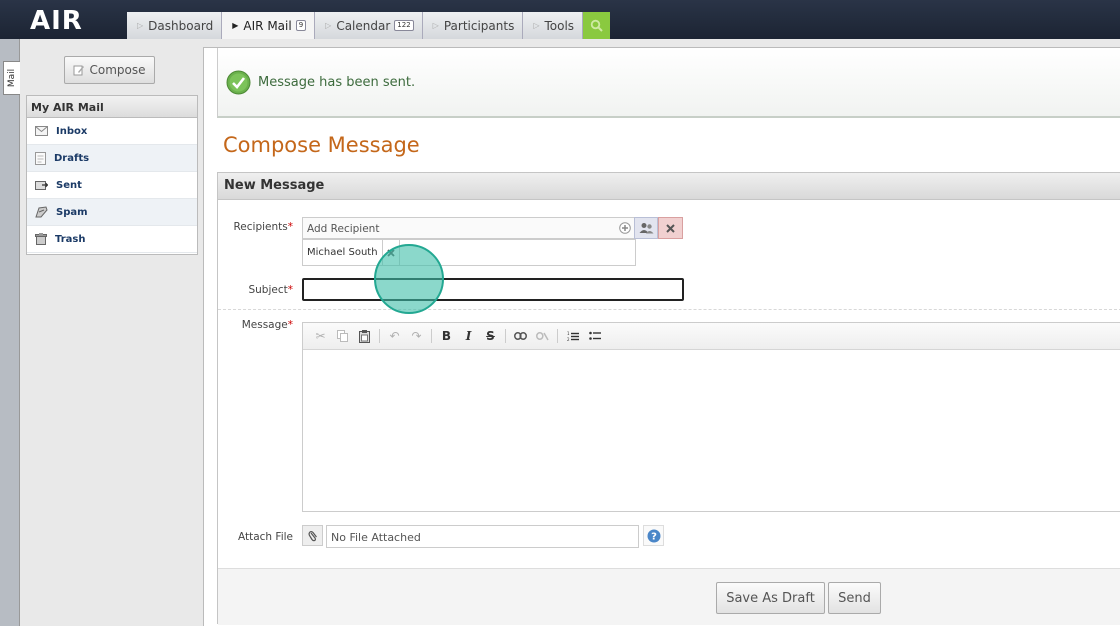 The image size is (1120, 626). I want to click on envelope-icon, so click(41, 131).